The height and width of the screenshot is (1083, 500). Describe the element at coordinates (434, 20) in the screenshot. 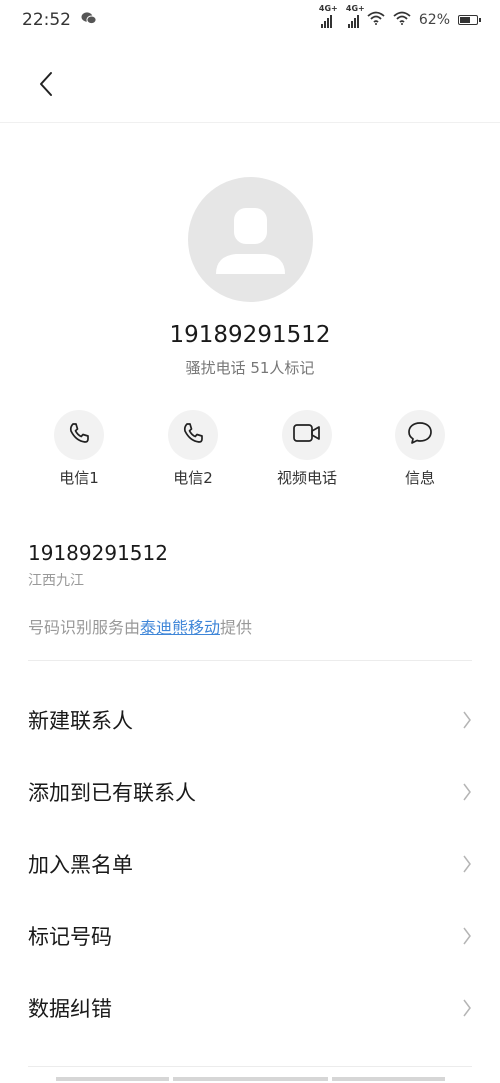

I see `battery-percent: 62%` at that location.